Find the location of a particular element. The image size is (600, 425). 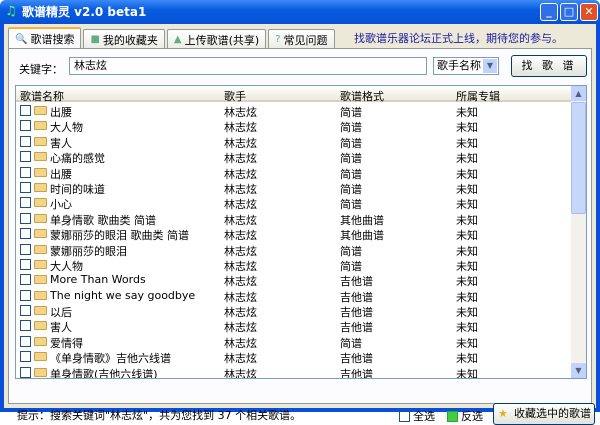

keyword-label: 关键字： is located at coordinates (41, 69).